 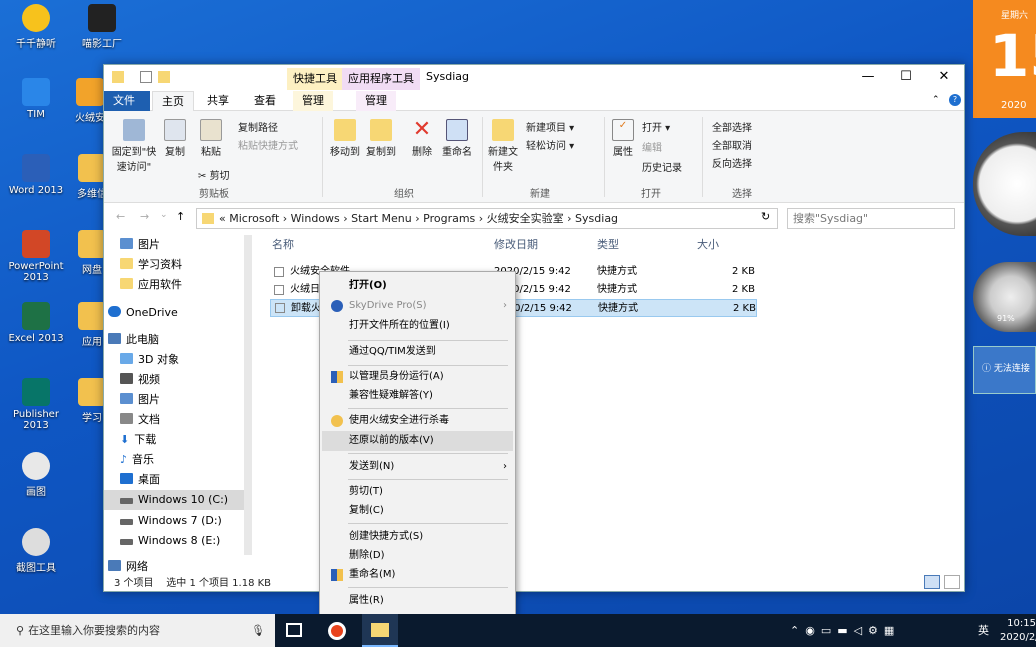 What do you see at coordinates (180, 216) in the screenshot?
I see `up-arrow-icon: ↑` at bounding box center [180, 216].